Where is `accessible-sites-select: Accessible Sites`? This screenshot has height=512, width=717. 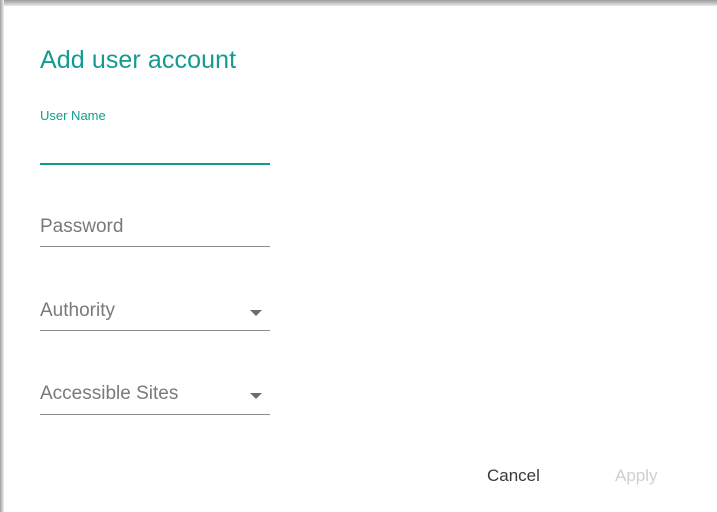 accessible-sites-select: Accessible Sites is located at coordinates (155, 399).